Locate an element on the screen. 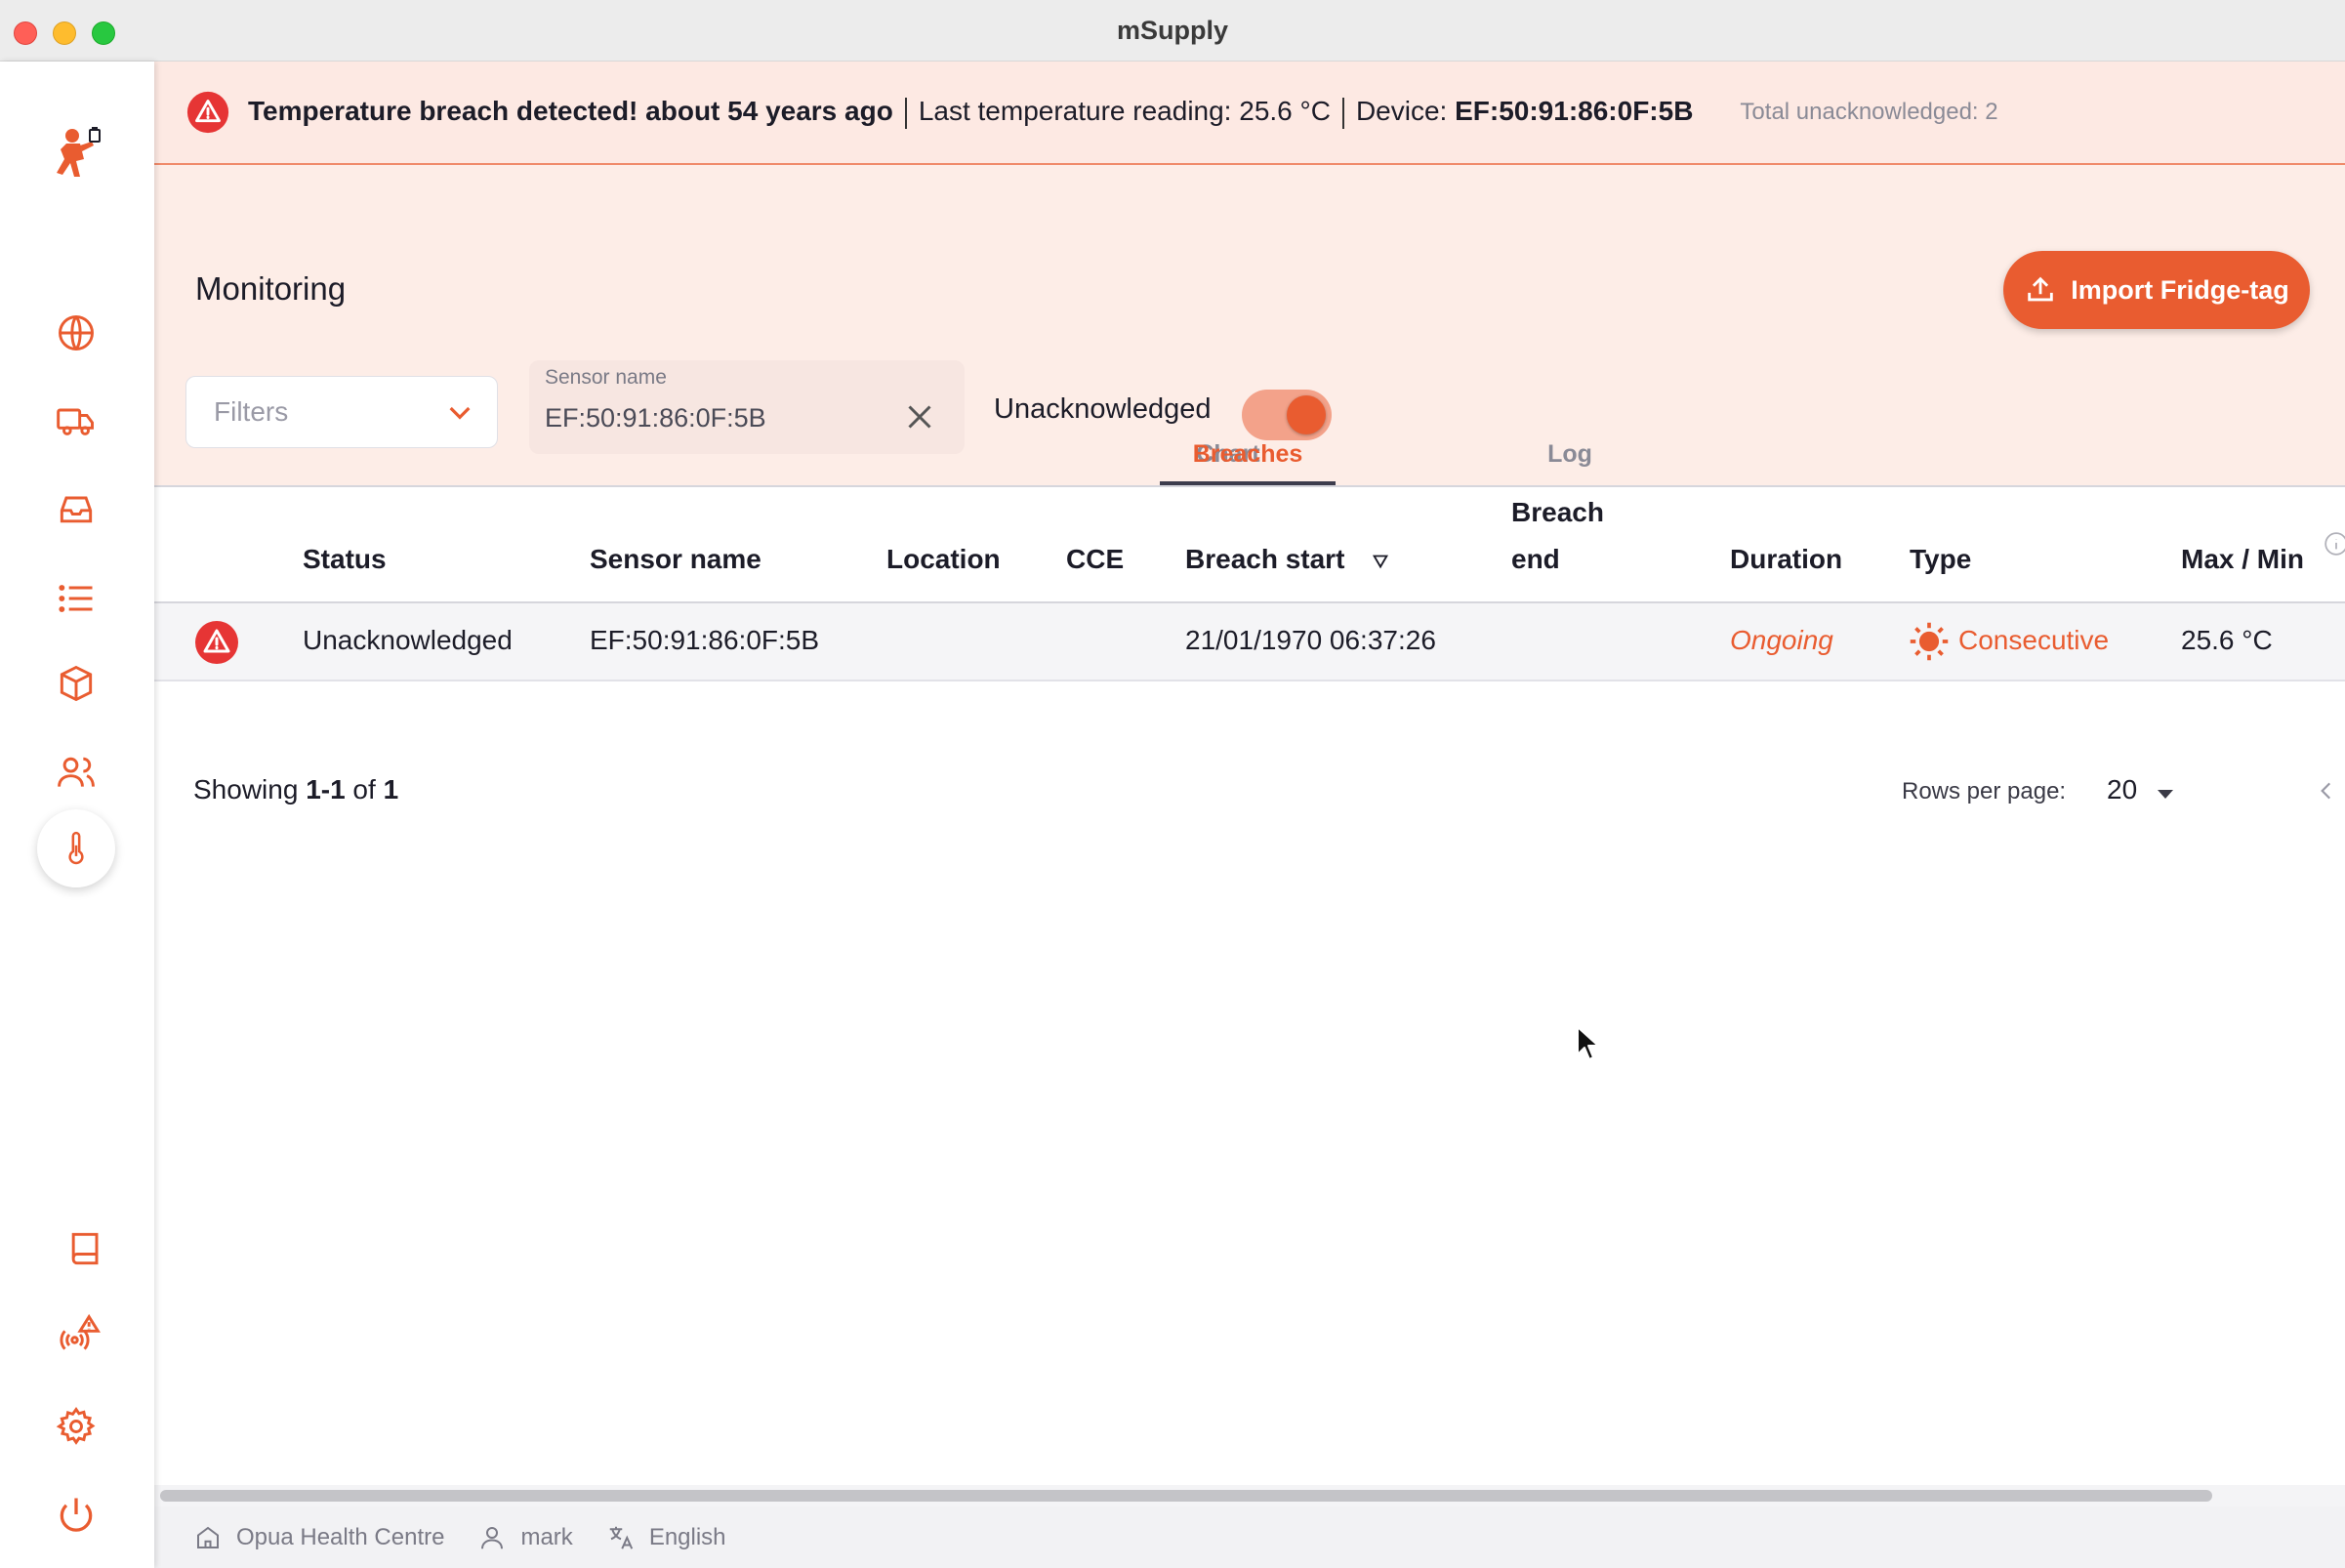 This screenshot has height=1568, width=2345. scrollbar-thumb is located at coordinates (1186, 1496).